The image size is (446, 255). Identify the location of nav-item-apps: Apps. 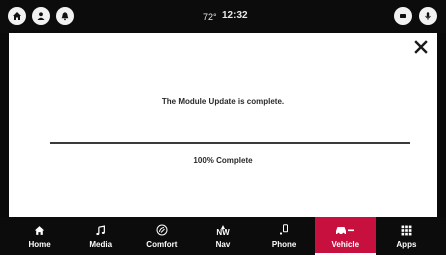
(406, 236).